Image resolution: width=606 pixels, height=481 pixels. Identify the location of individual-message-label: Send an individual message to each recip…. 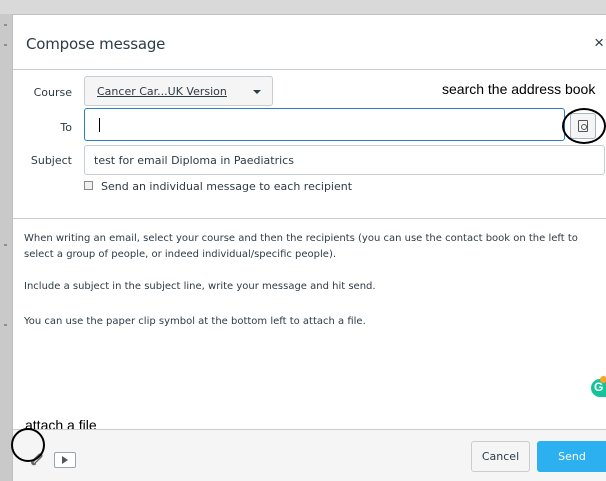
(226, 186).